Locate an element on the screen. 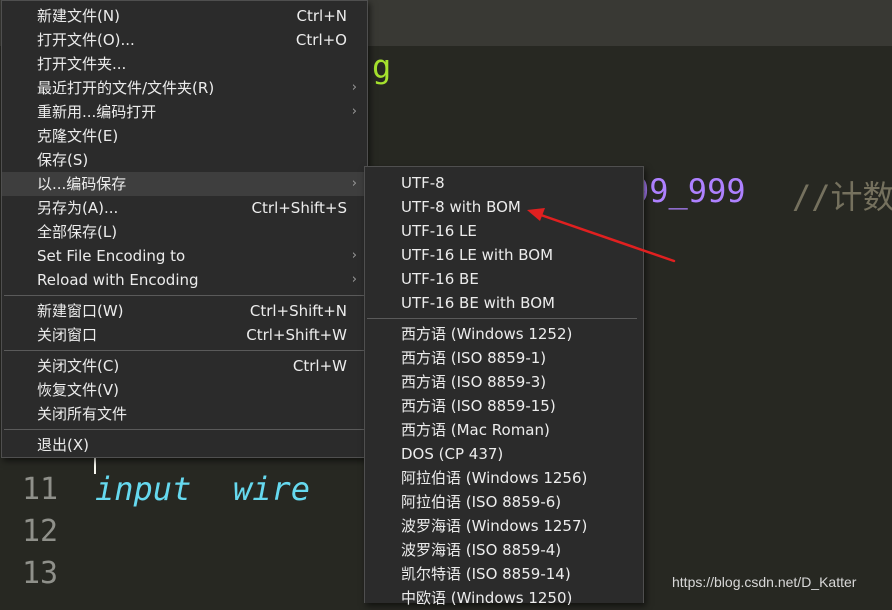 The width and height of the screenshot is (892, 610). encoding-item-windows-1250: 中欧语 (Windows 1250) is located at coordinates (504, 598).